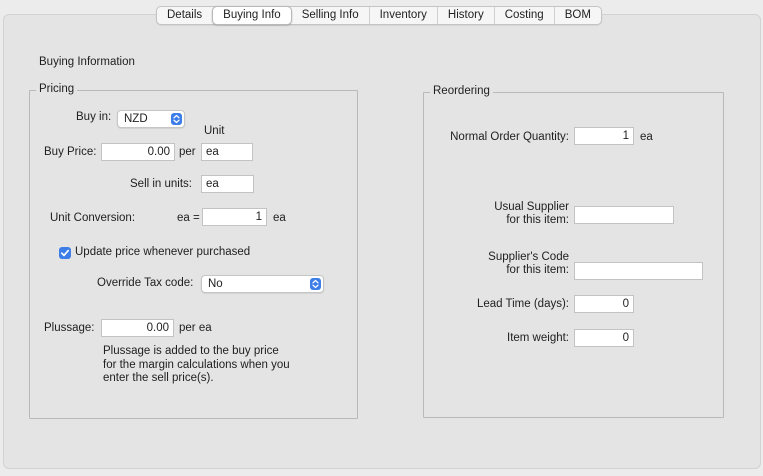  I want to click on normal-order-qty-unit: ea, so click(646, 137).